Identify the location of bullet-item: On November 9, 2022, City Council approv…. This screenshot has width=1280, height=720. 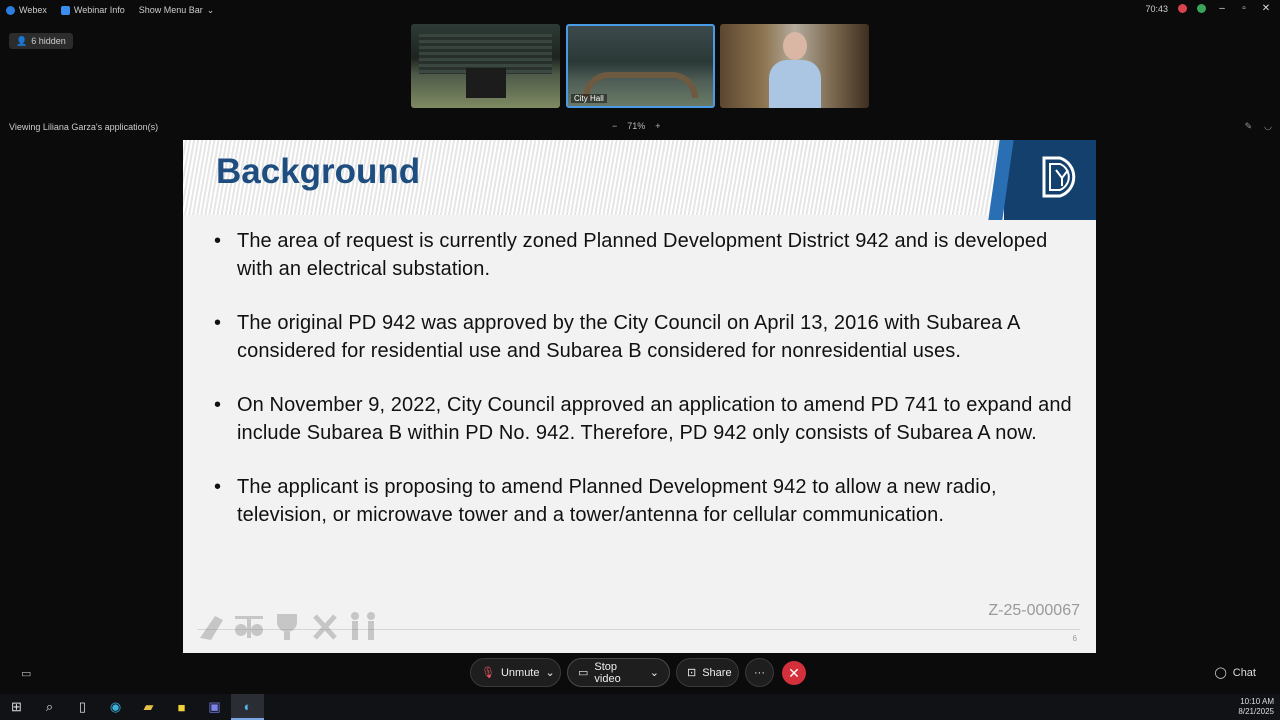
(649, 419).